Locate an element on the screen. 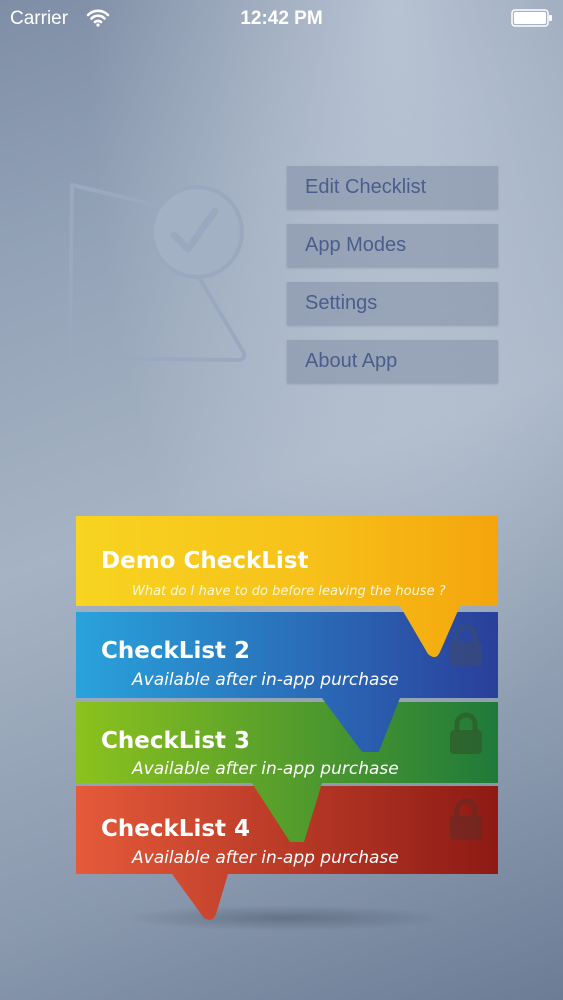  edit-checklist-button: Edit Checklist is located at coordinates (392, 187).